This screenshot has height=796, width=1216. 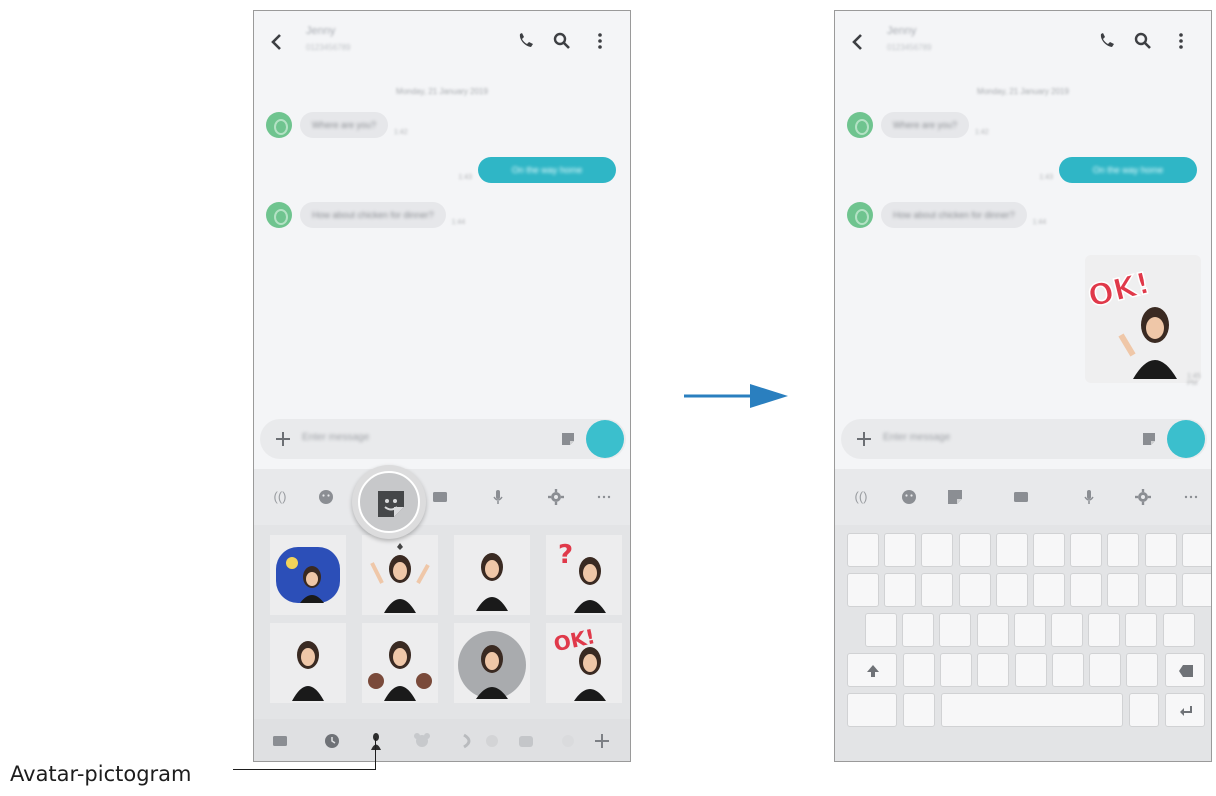 I want to click on recent-icon, so click(x=332, y=741).